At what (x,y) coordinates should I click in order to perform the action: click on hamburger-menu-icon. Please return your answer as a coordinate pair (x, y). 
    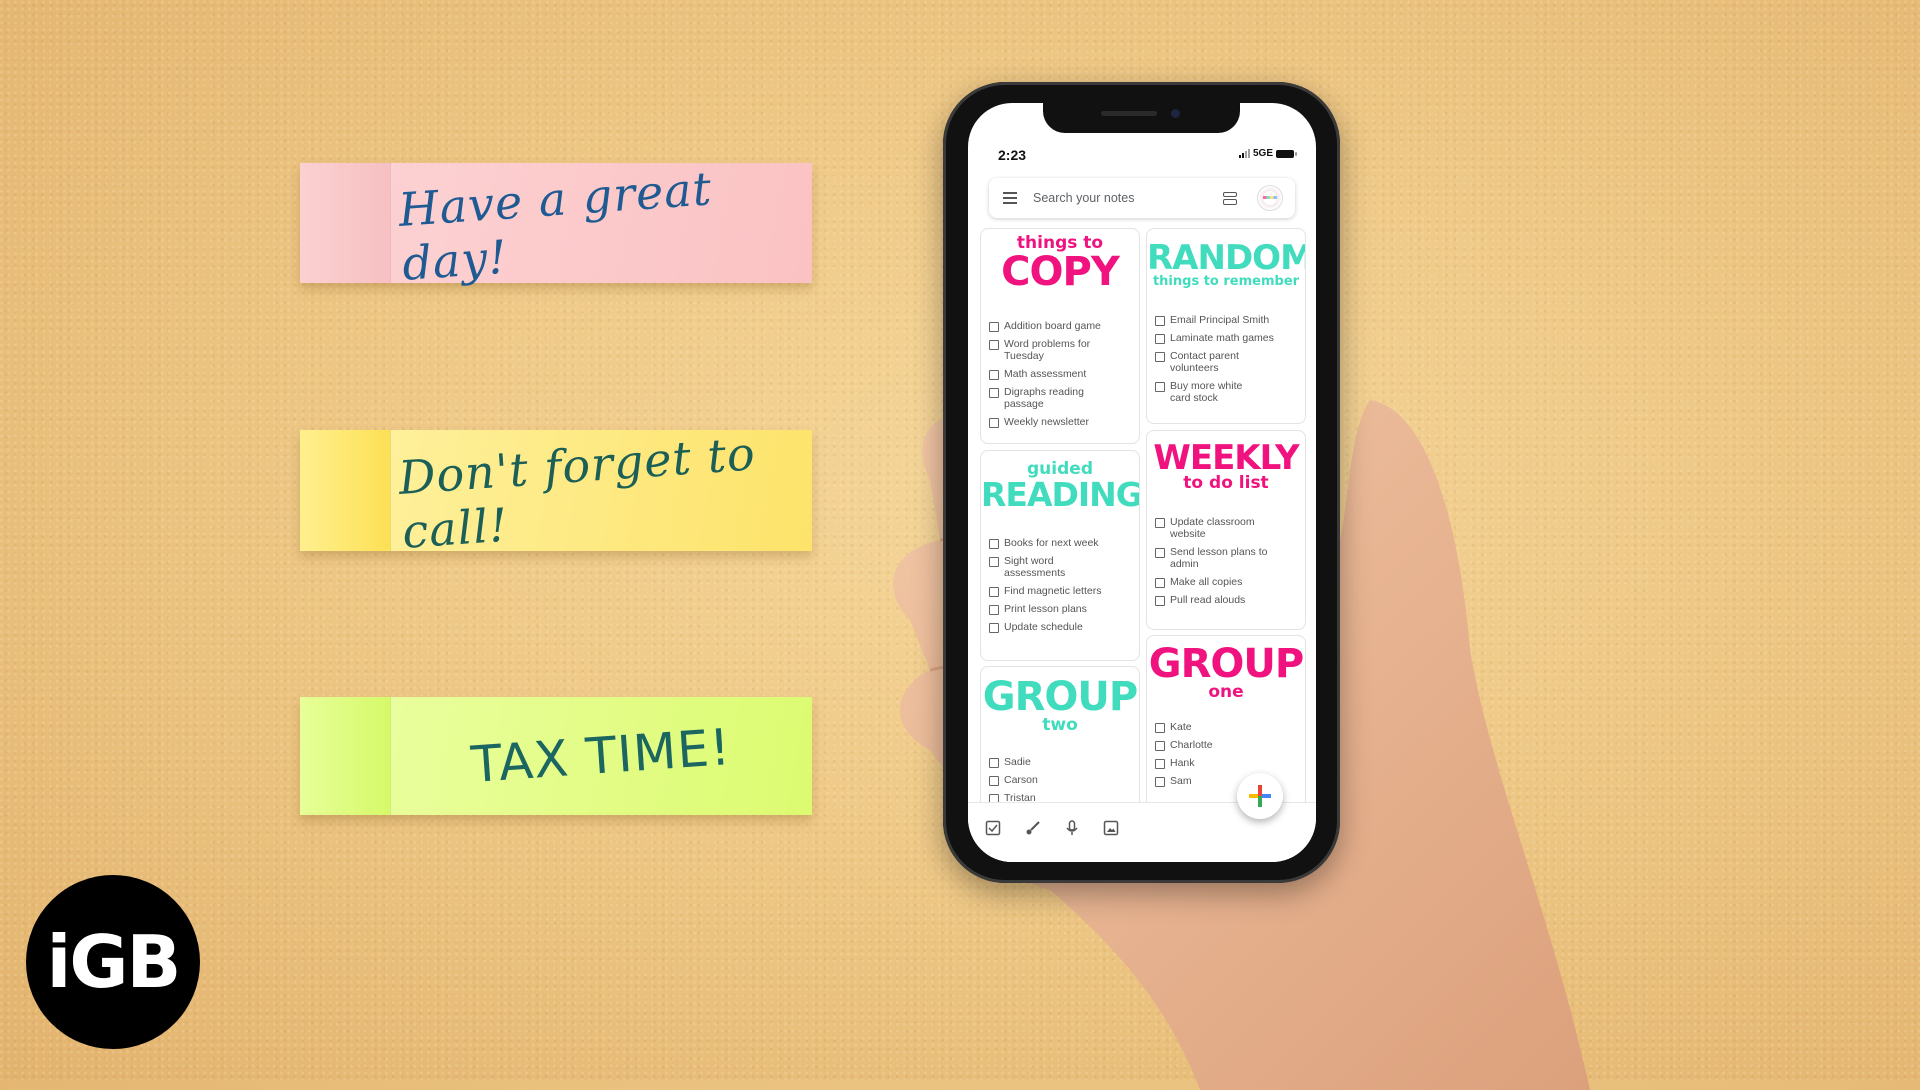
    Looking at the image, I should click on (1010, 198).